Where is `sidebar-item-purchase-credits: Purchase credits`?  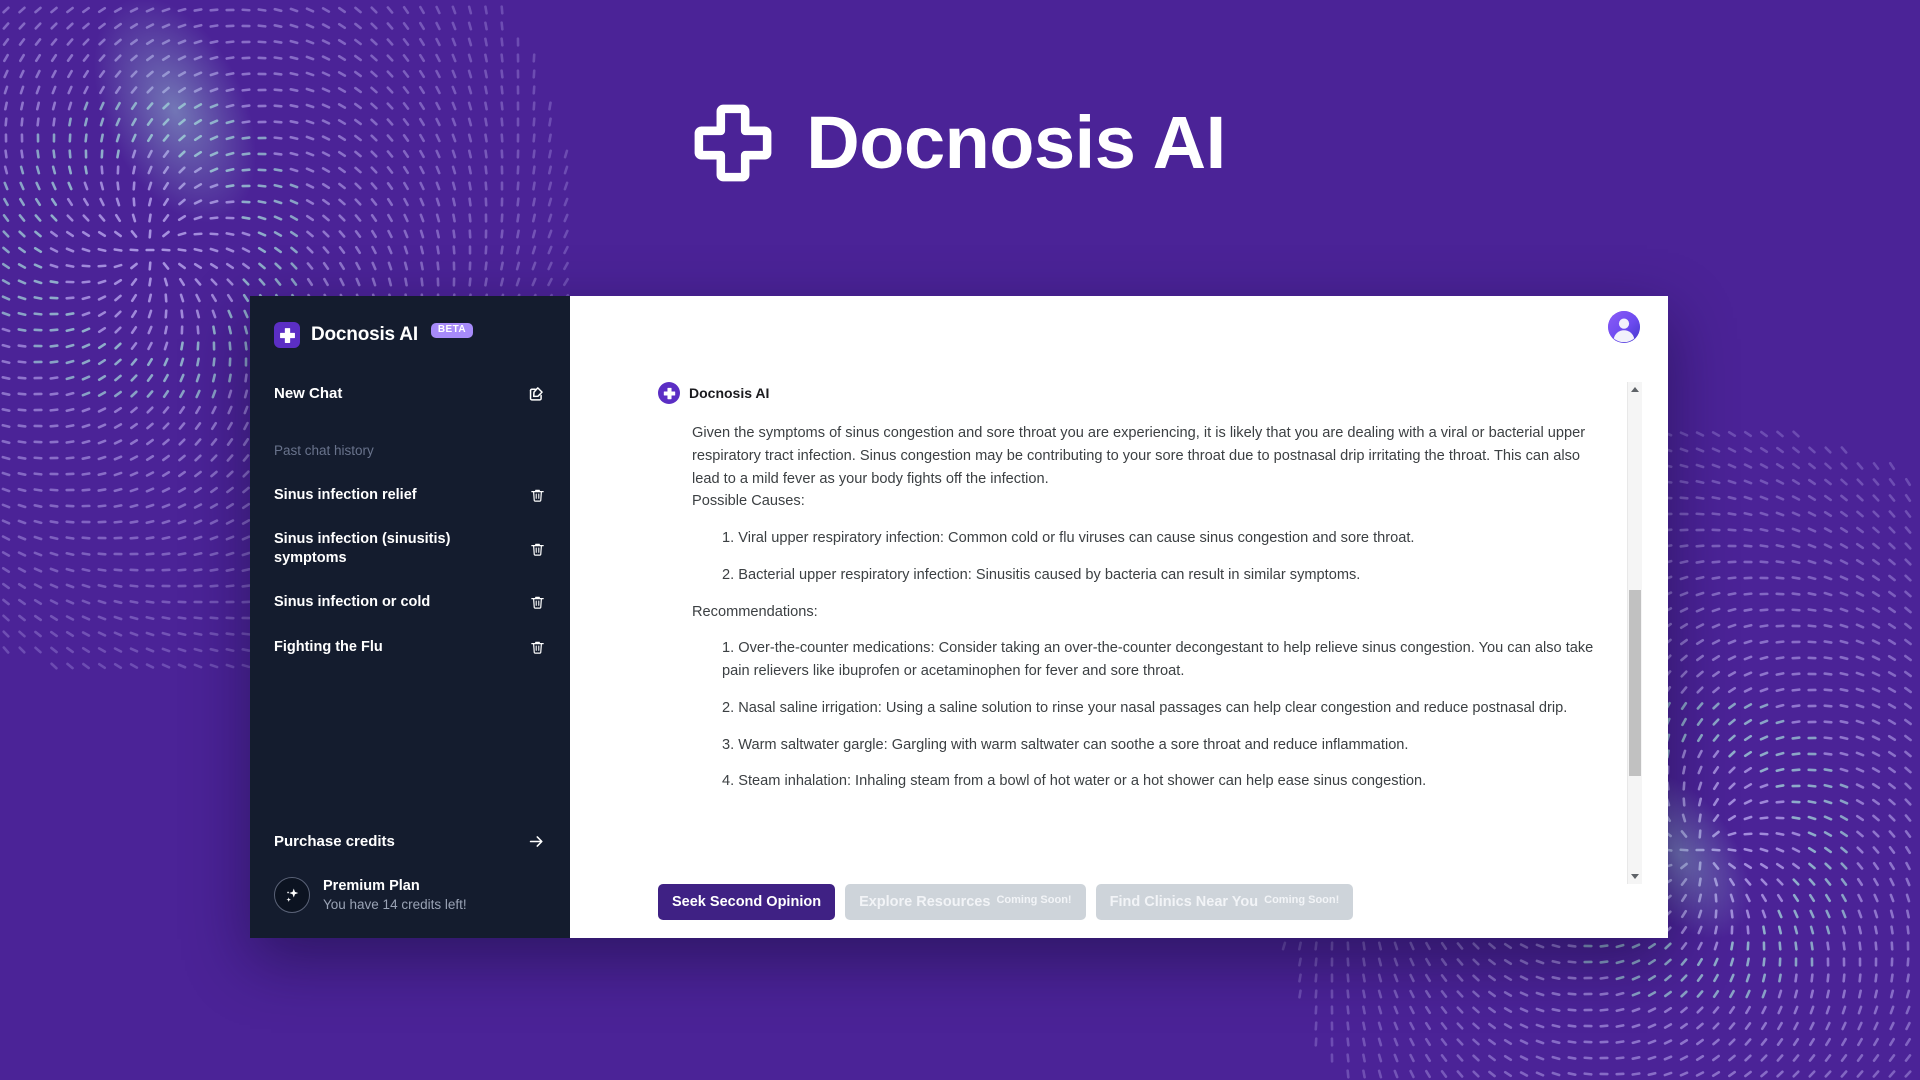 sidebar-item-purchase-credits: Purchase credits is located at coordinates (410, 841).